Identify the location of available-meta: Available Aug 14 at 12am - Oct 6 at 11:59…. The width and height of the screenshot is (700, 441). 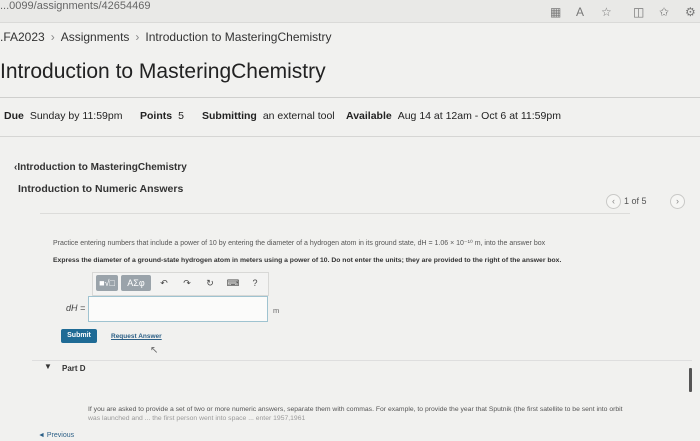
(453, 116).